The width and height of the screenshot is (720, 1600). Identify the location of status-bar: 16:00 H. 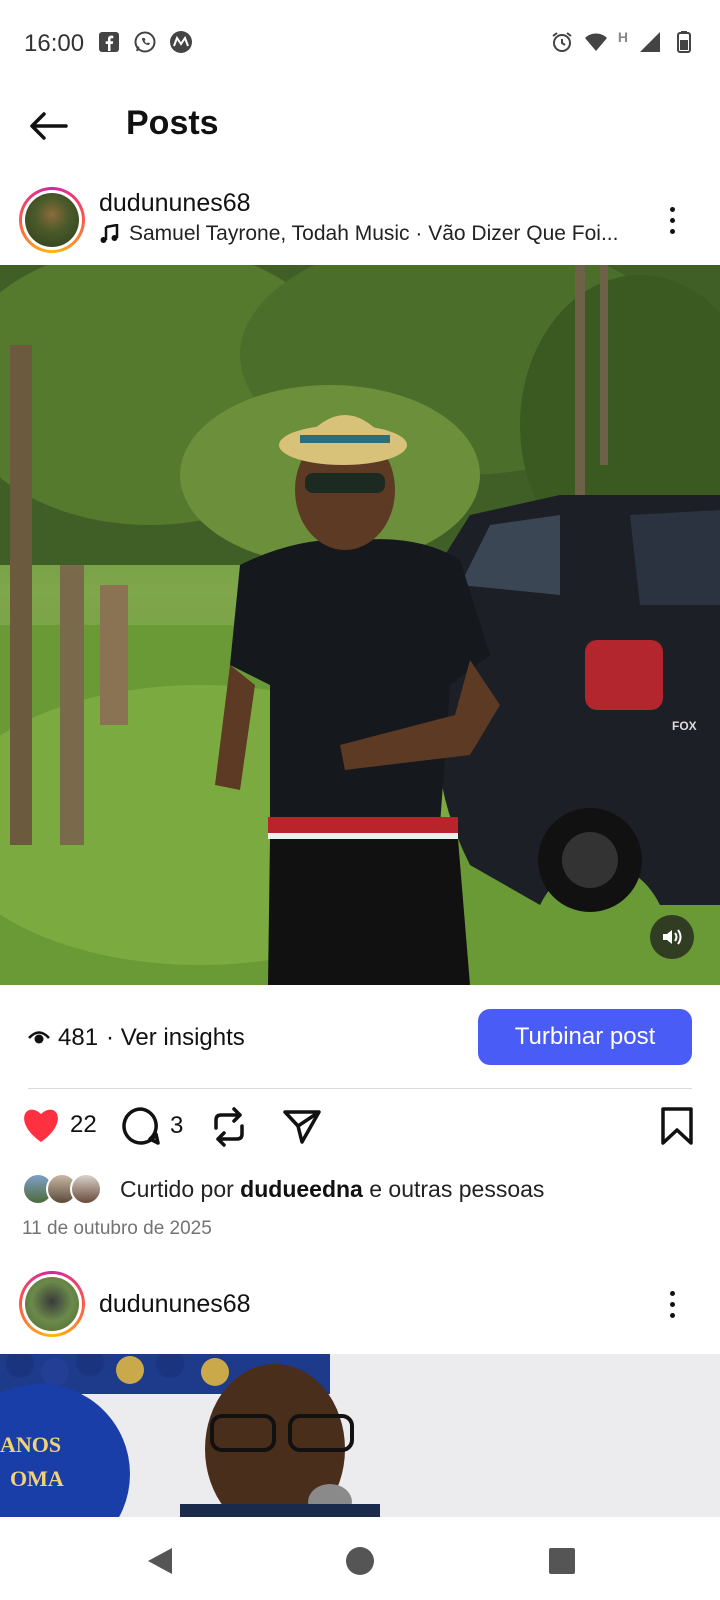
(360, 43).